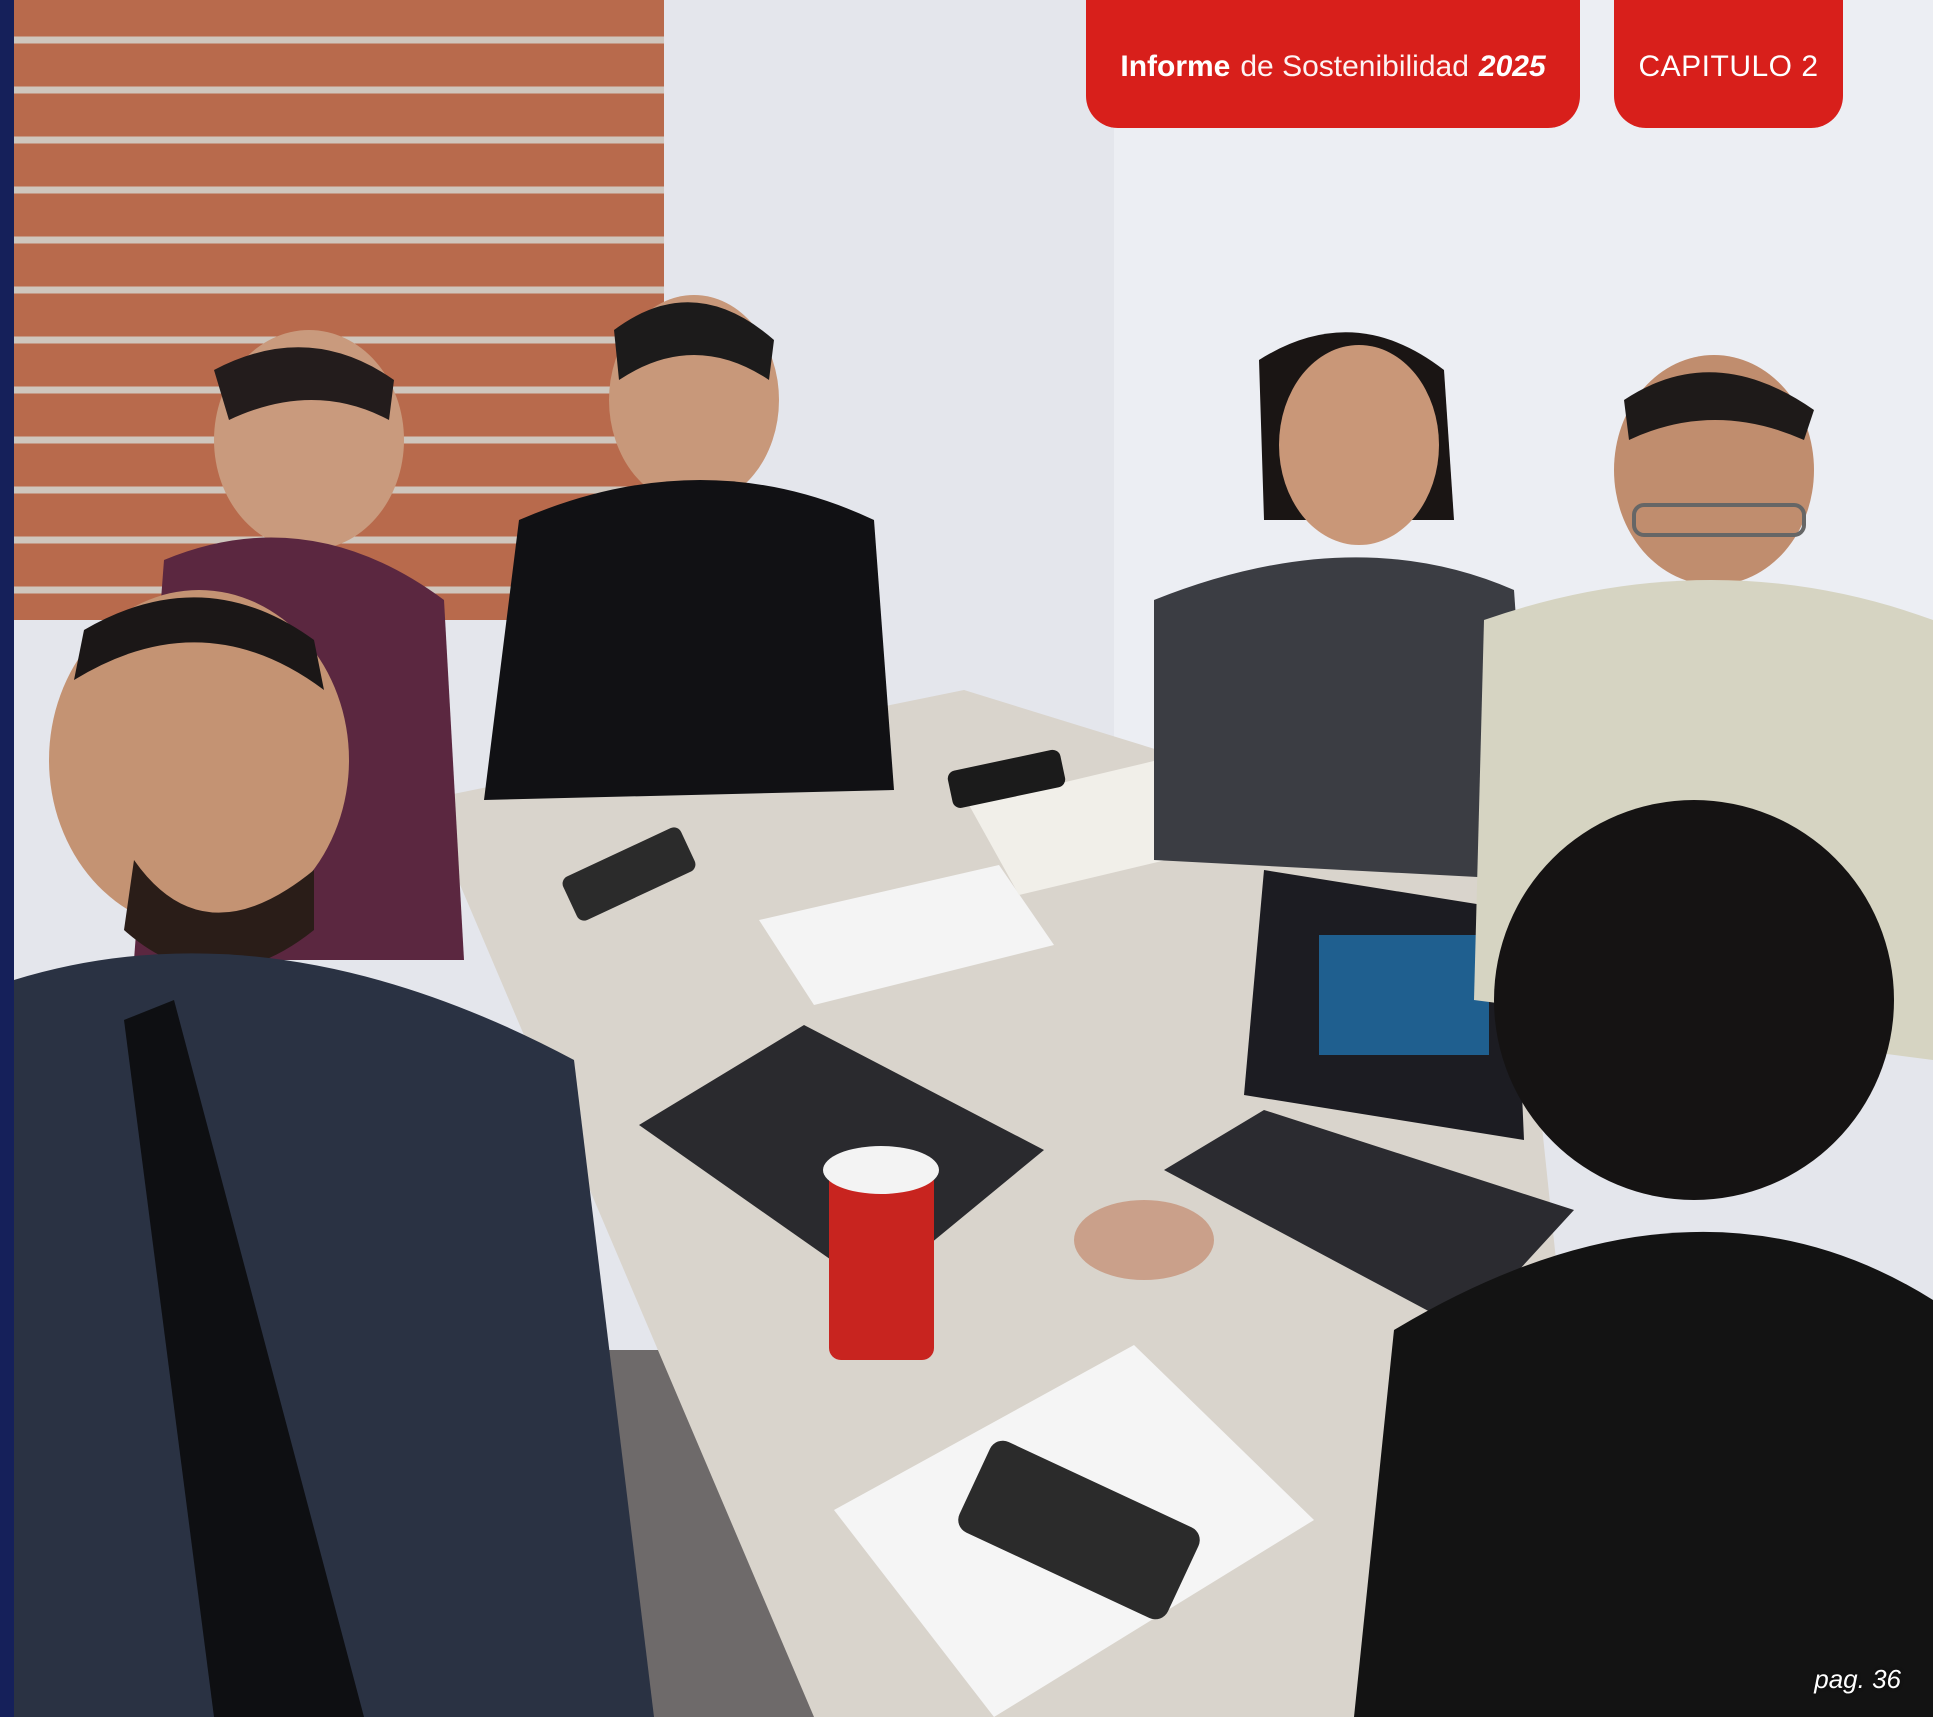 This screenshot has height=1717, width=1933. Describe the element at coordinates (1512, 66) in the screenshot. I see `report-title-year: 2025` at that location.